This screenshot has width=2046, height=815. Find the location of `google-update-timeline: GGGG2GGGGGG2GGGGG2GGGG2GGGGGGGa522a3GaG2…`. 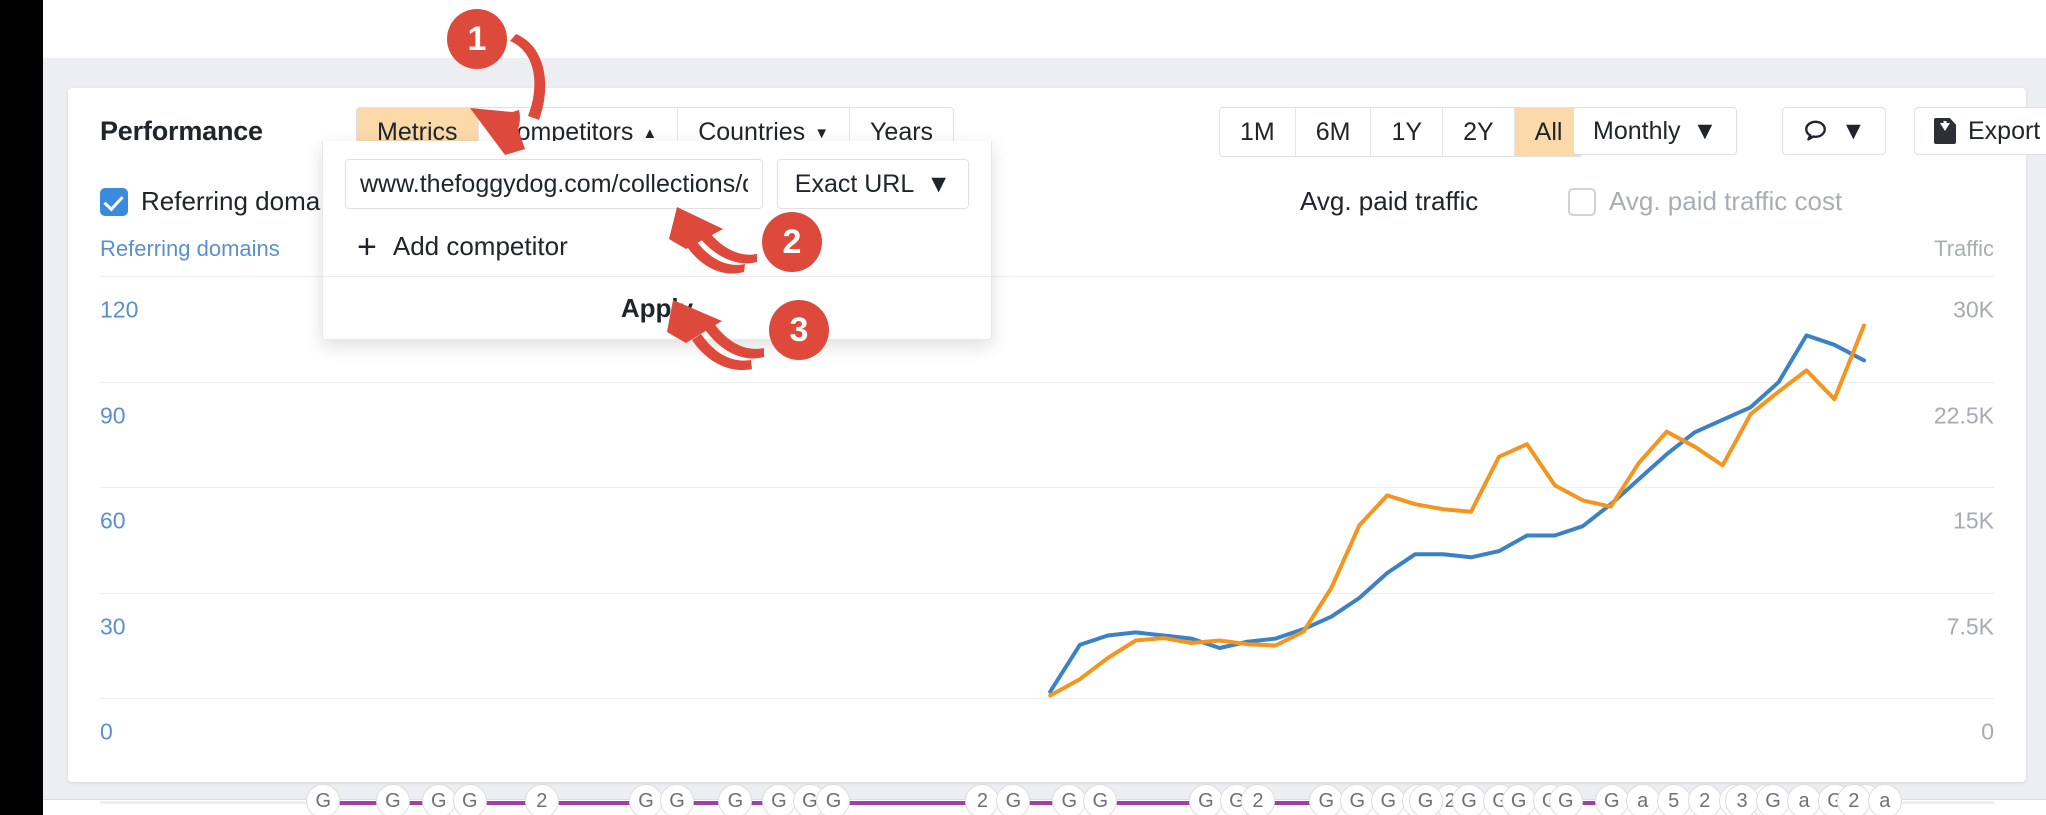

google-update-timeline: GGGG2GGGGGG2GGGGG2GGGG2GGGGGGGa522a3GaG2… is located at coordinates (1047, 799).